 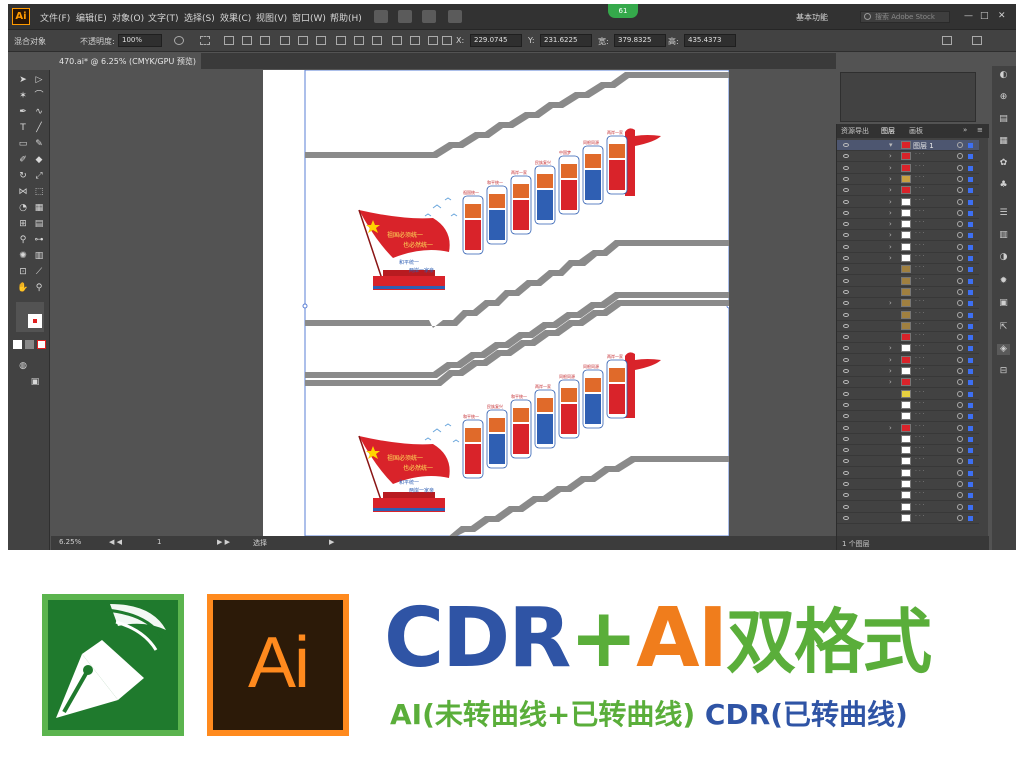 I want to click on graphic-styles-panel-icon: ▣, so click(x=1003, y=303).